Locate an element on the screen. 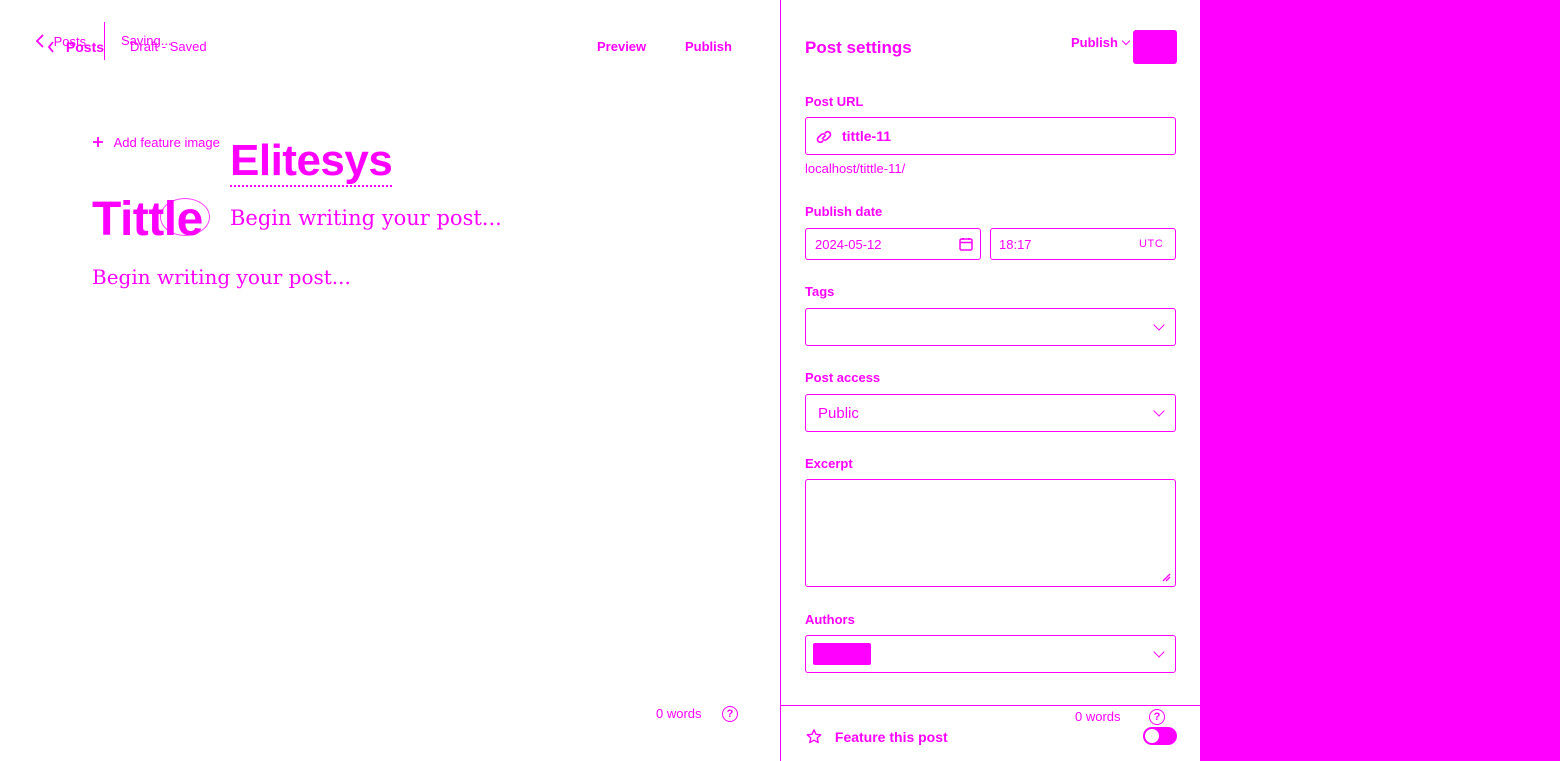  feature-this-post-label: Feature this post is located at coordinates (891, 737).